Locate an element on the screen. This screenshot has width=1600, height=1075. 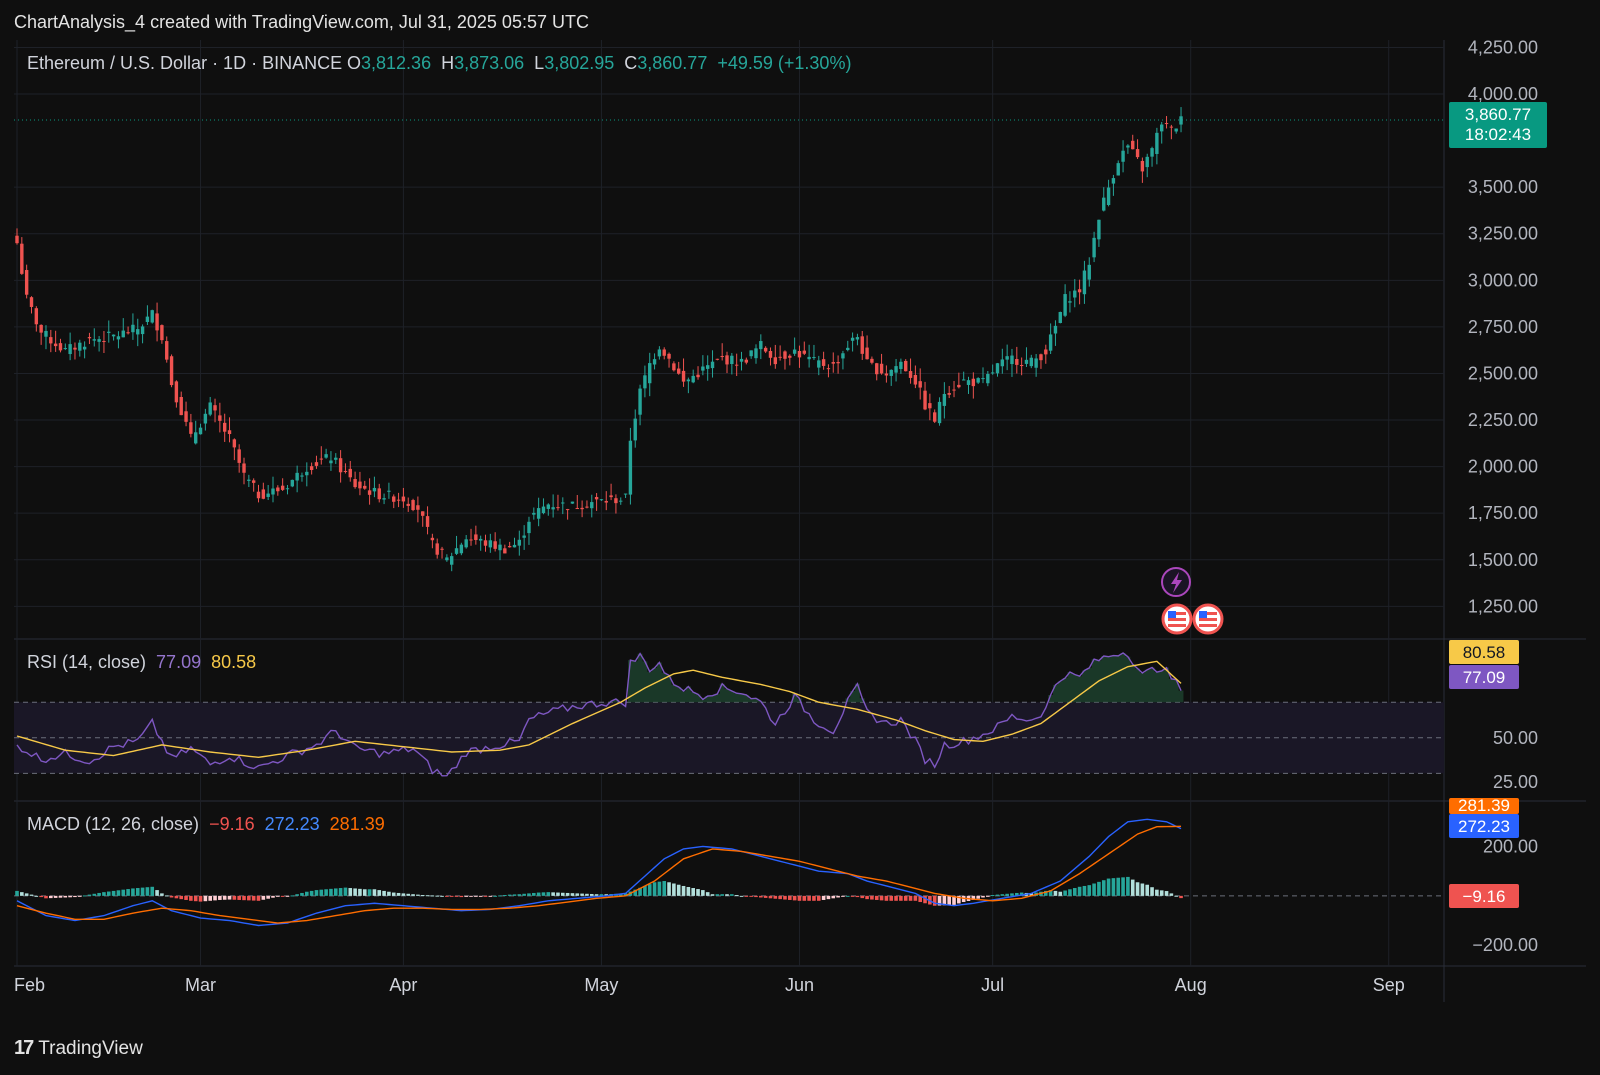
rsi-ma-value: 80.58 is located at coordinates (233, 662).